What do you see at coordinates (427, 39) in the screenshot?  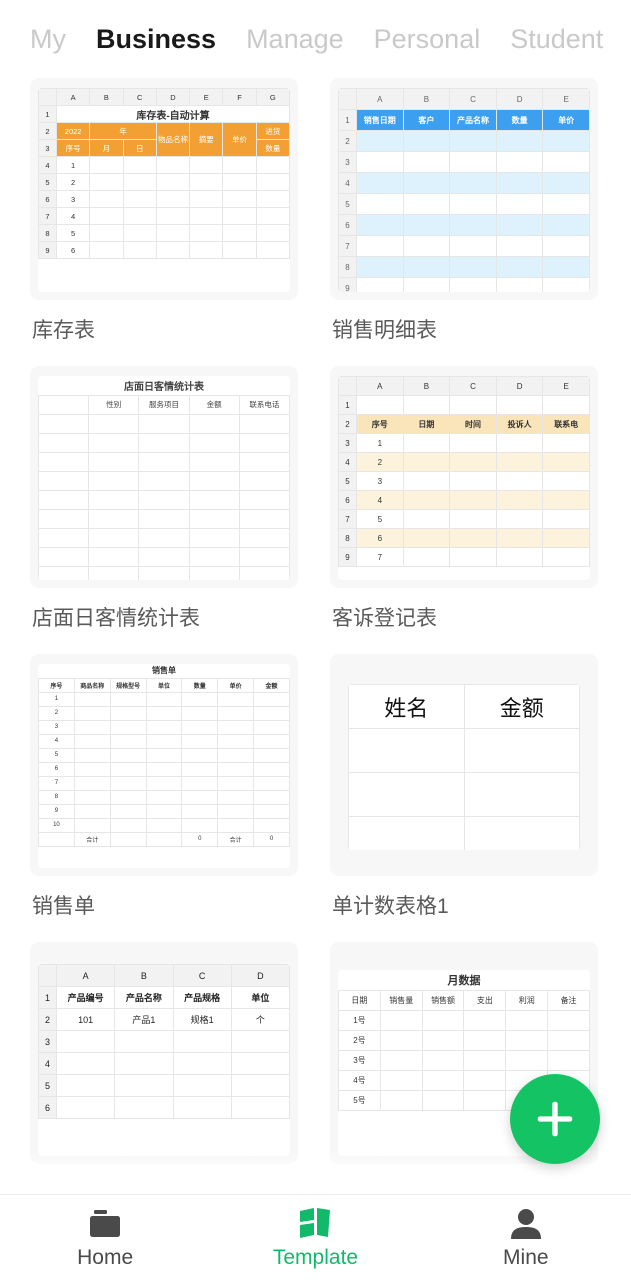 I see `tab-personal: Personal` at bounding box center [427, 39].